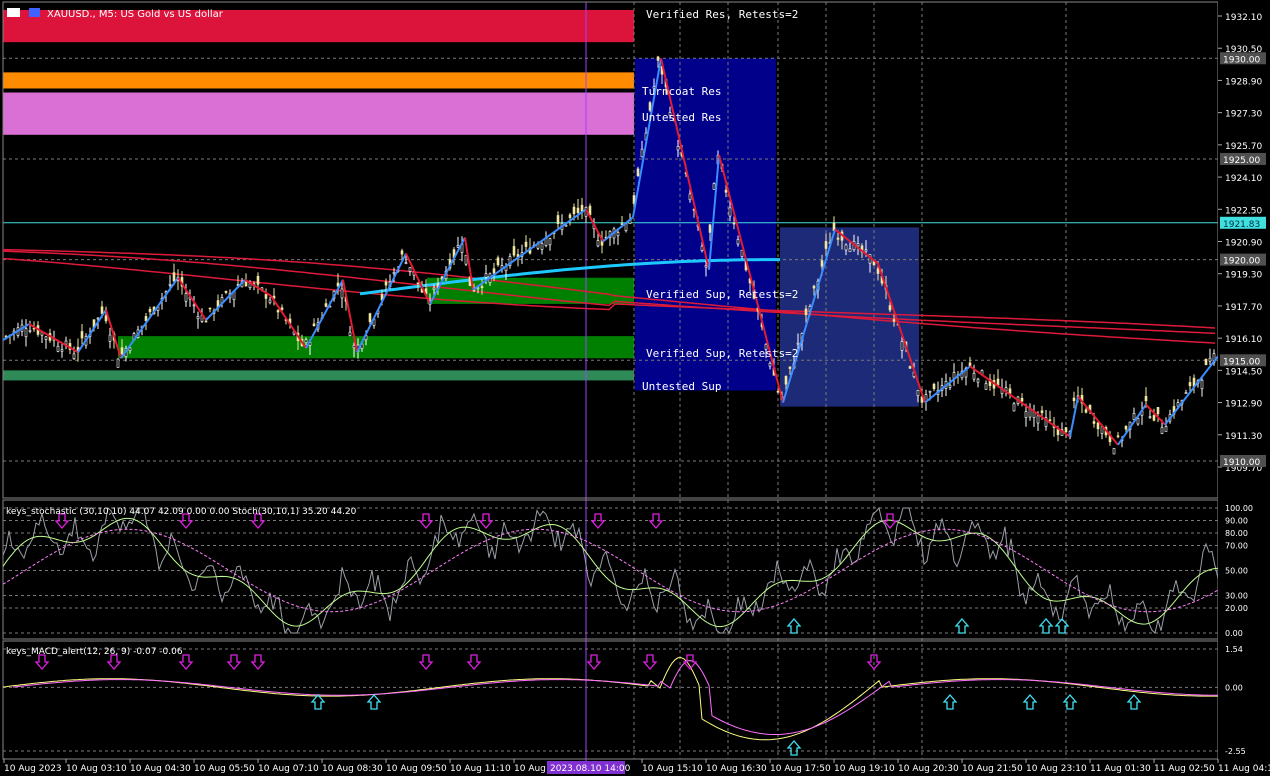 The image size is (1270, 776). Describe the element at coordinates (13, 12) in the screenshot. I see `chart-window-icon` at that location.